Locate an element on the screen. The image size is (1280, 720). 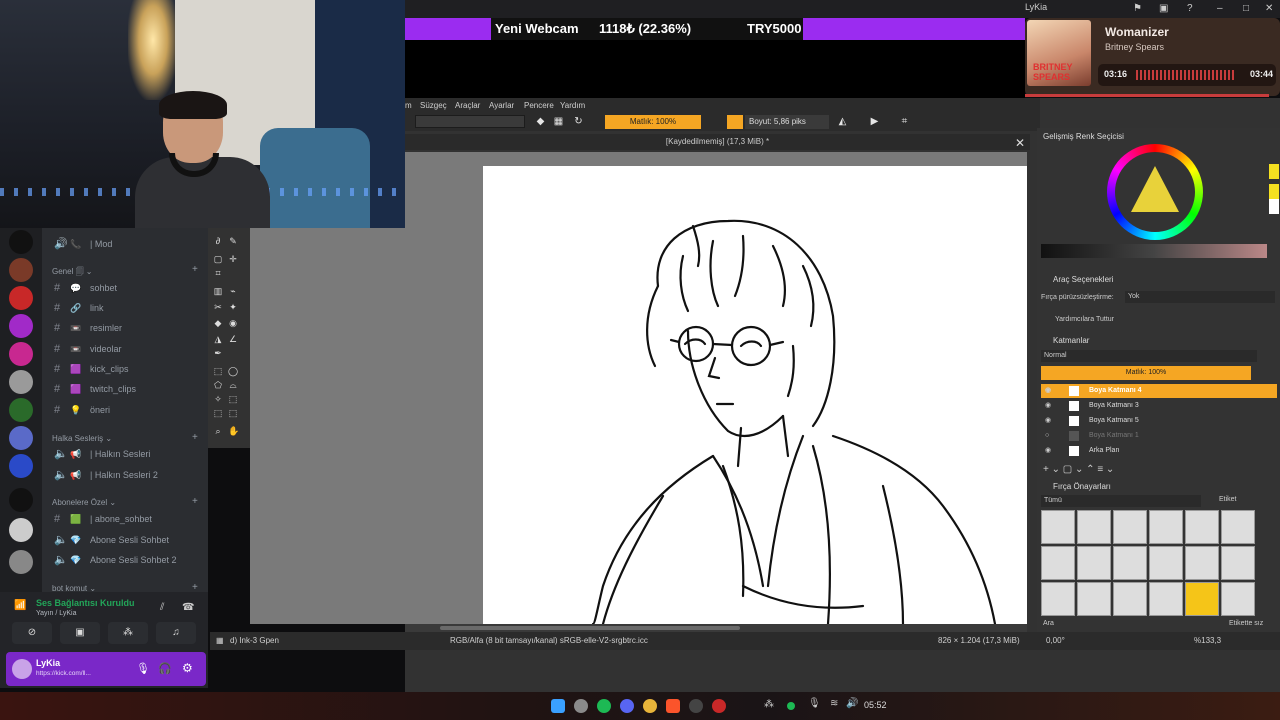
disconnect-icon: ☎ is located at coordinates (188, 607).